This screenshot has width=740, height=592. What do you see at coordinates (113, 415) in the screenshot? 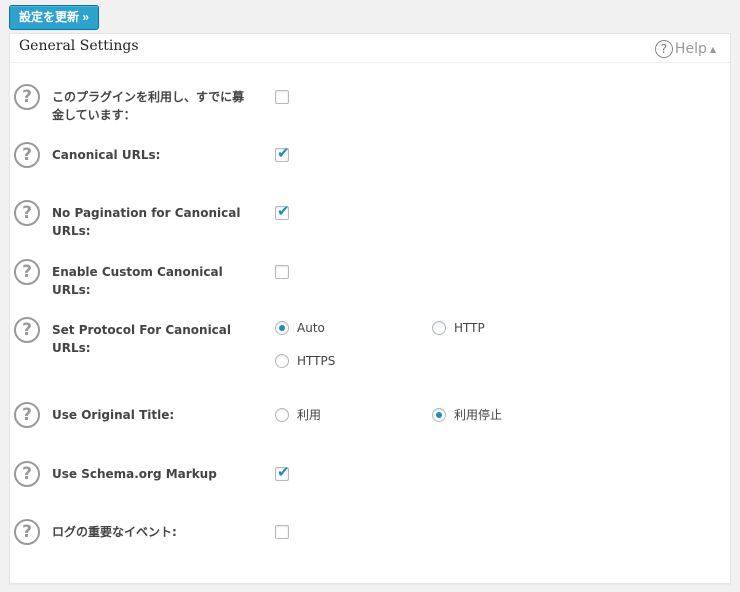
I see `setting-label: Use Original Title:` at bounding box center [113, 415].